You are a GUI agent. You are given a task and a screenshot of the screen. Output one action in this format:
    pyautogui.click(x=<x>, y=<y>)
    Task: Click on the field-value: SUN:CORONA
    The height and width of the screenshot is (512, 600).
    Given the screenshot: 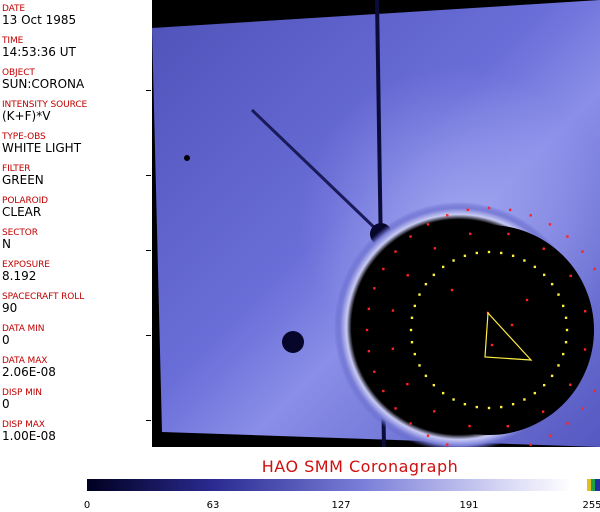 What is the action you would take?
    pyautogui.click(x=43, y=84)
    